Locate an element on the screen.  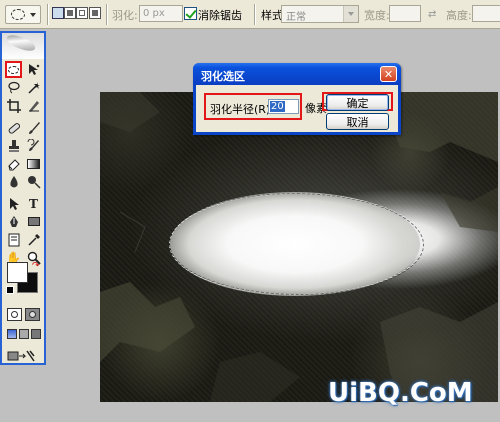
path-arrow-icon is located at coordinates (14, 203).